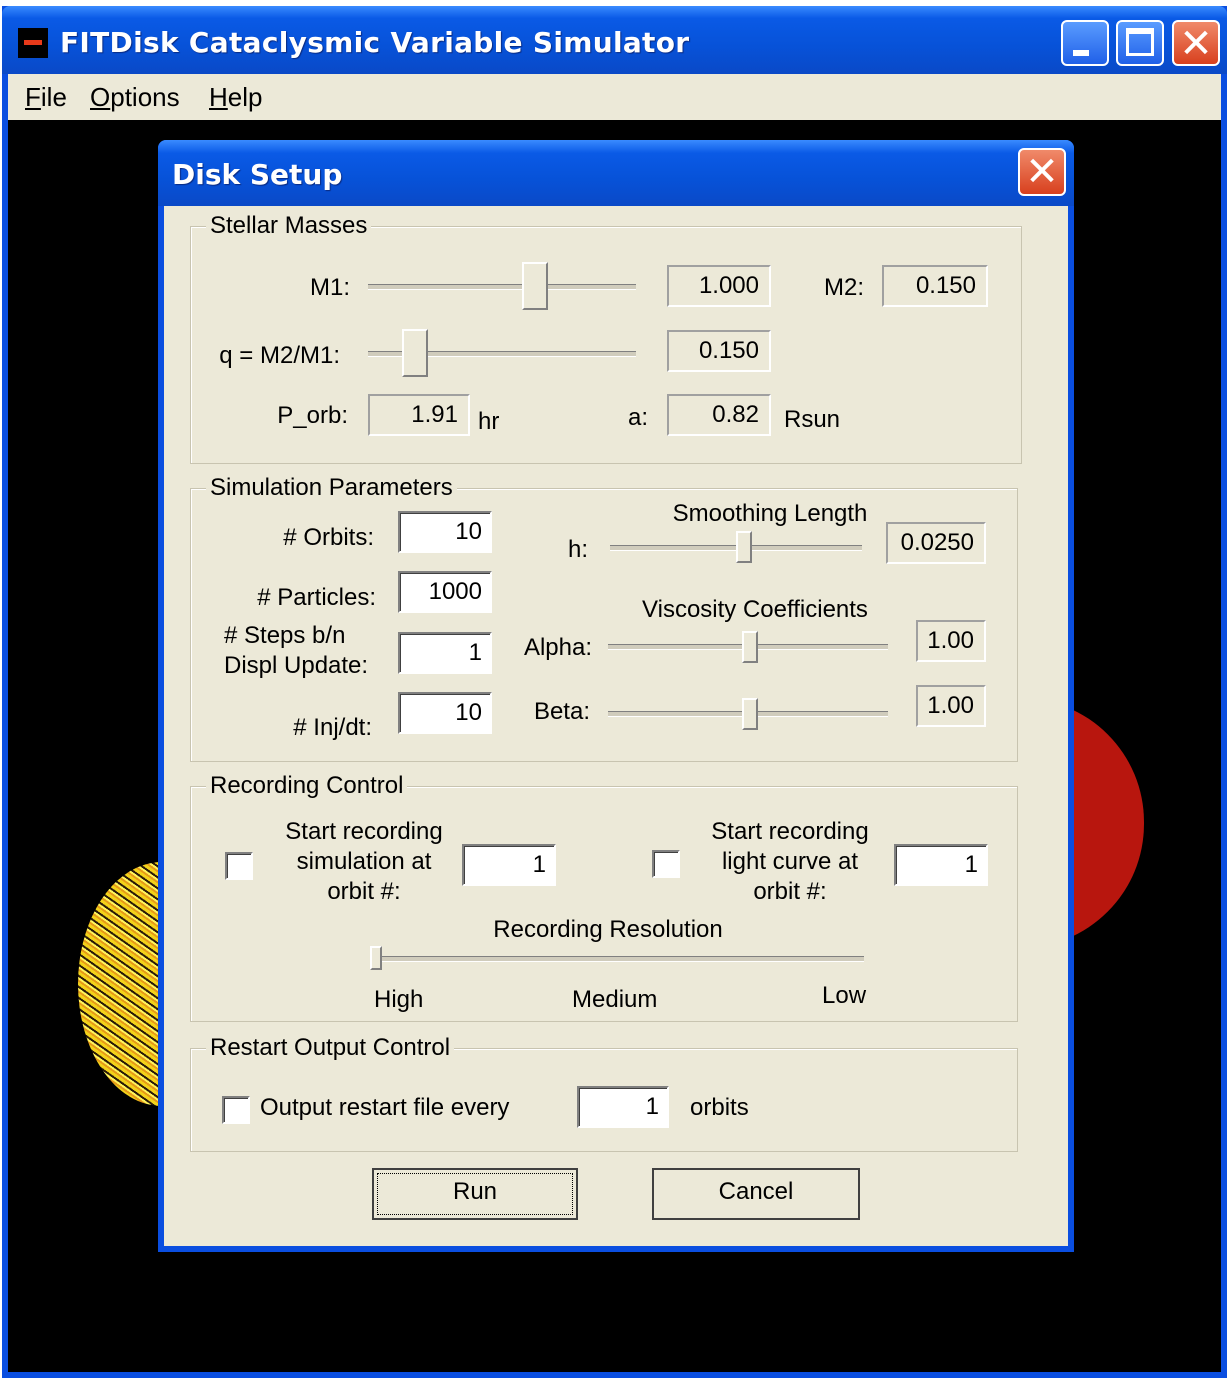 The image size is (1229, 1378). Describe the element at coordinates (135, 97) in the screenshot. I see `menu-options: Options` at that location.